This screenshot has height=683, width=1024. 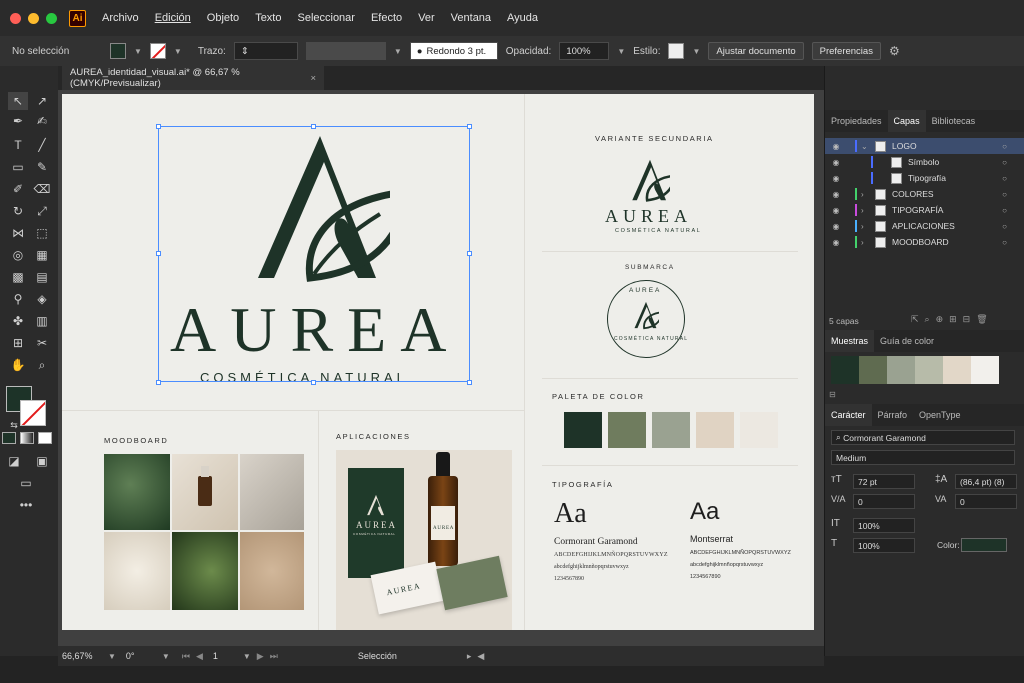 I want to click on selection-tool-icon: ↖, so click(x=18, y=101).